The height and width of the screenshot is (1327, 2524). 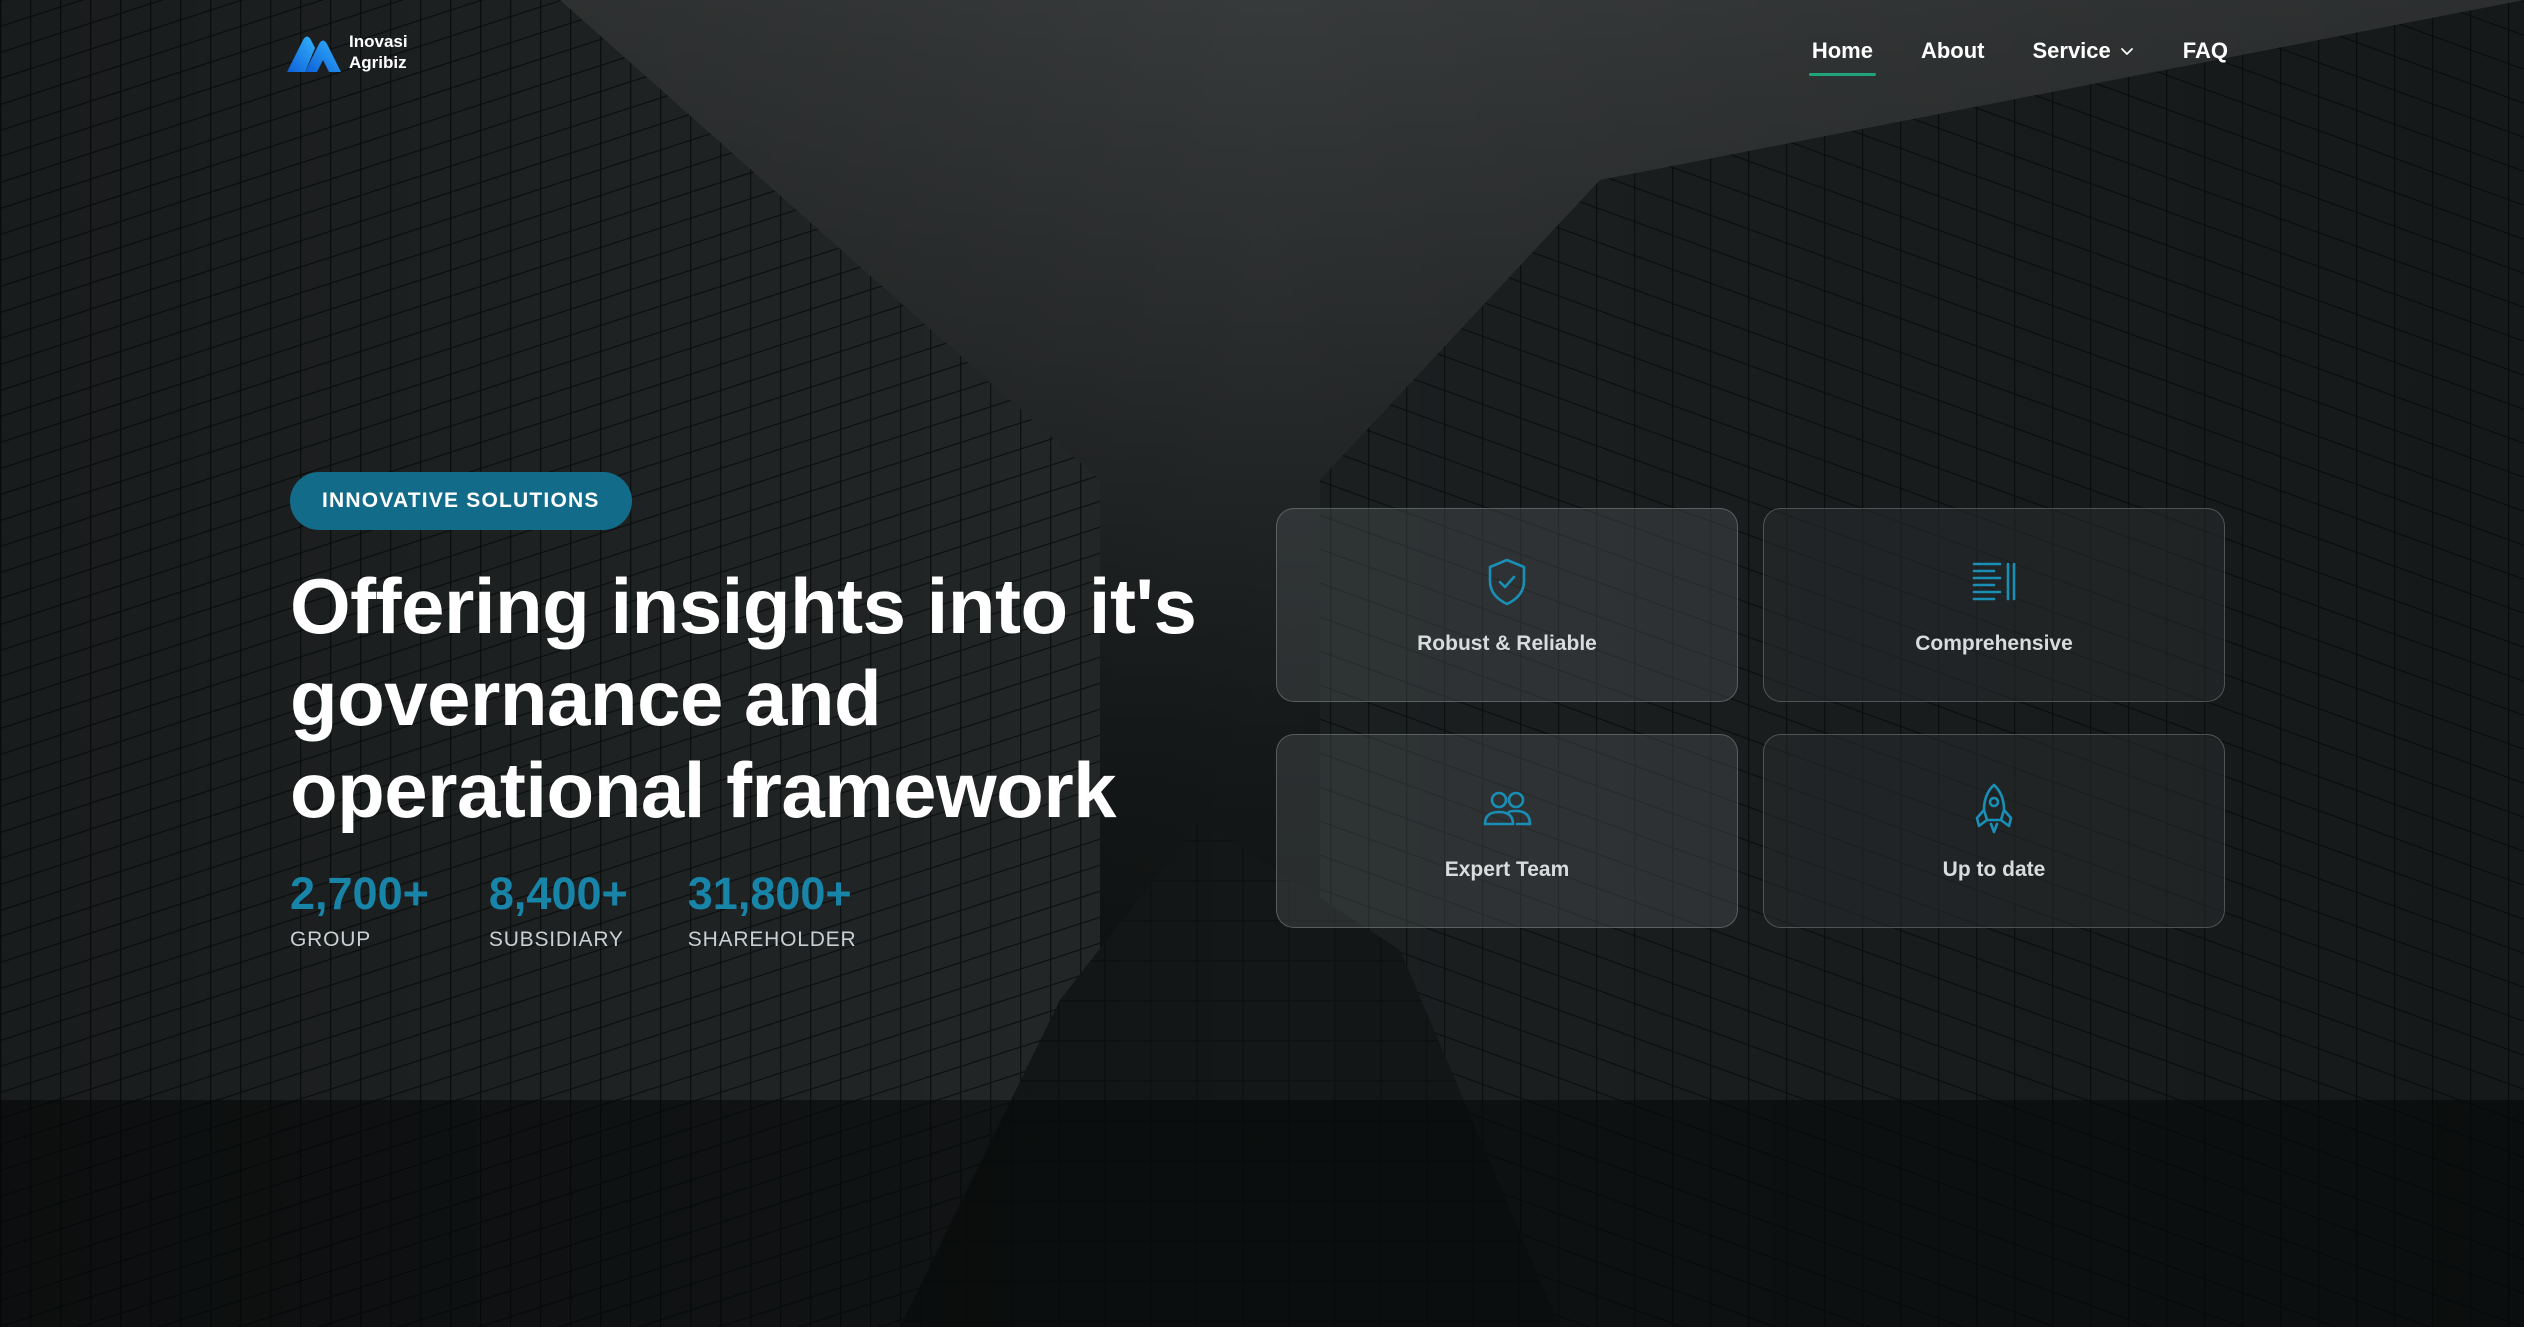 What do you see at coordinates (769, 893) in the screenshot?
I see `stat-value: 31,800+` at bounding box center [769, 893].